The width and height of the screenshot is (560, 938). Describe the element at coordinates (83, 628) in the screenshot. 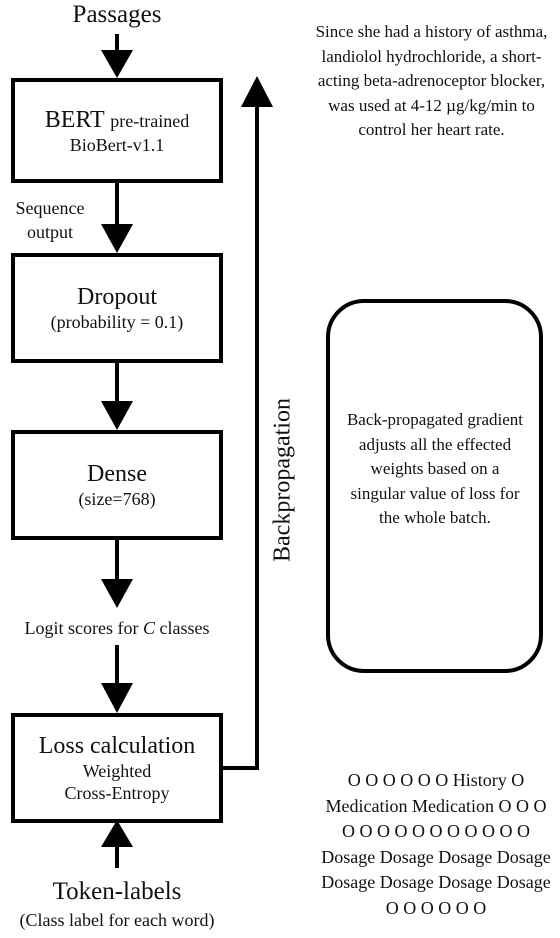

I see `logit-prefix: Logit scores for` at that location.